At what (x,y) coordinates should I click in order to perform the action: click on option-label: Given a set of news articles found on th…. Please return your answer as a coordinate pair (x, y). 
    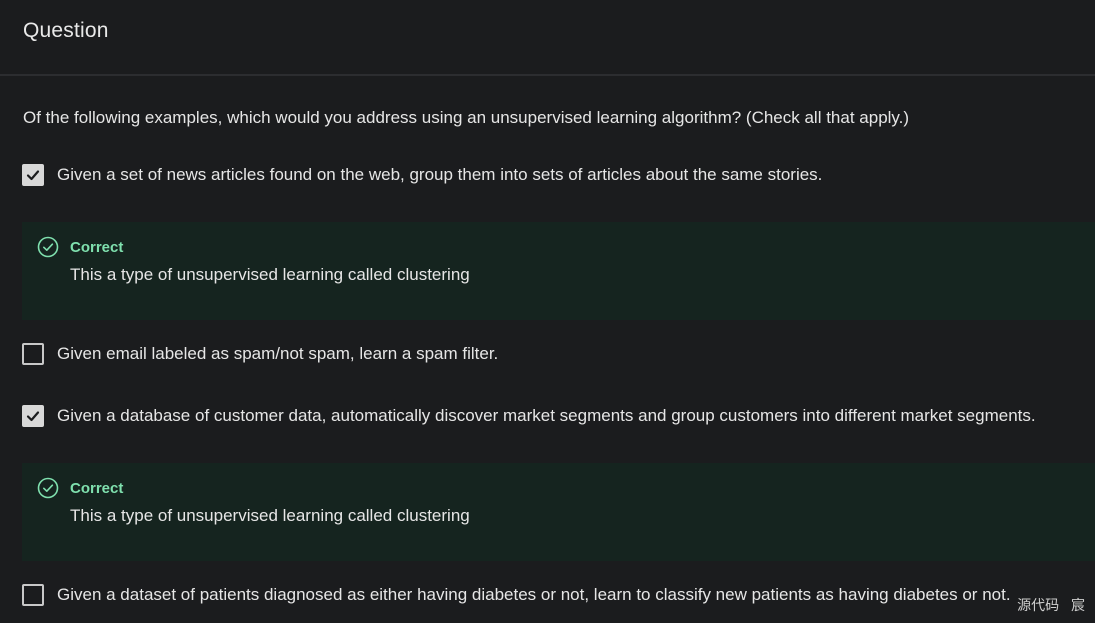
    Looking at the image, I should click on (440, 174).